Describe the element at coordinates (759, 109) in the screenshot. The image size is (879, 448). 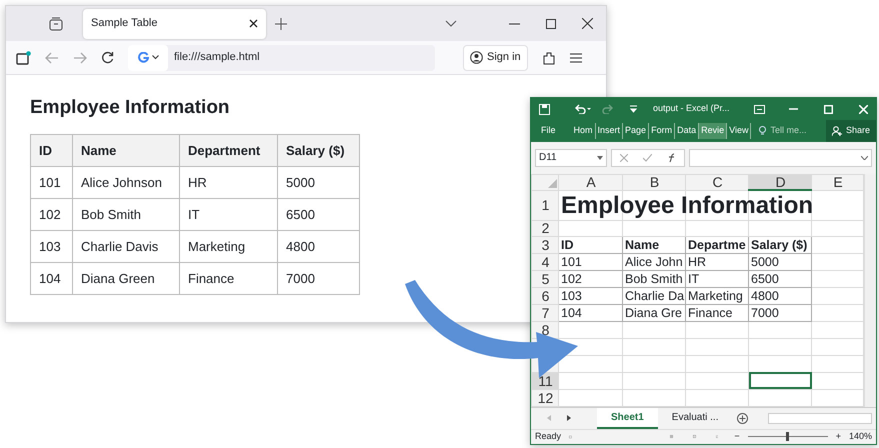
I see `ribbon-display-icon` at that location.